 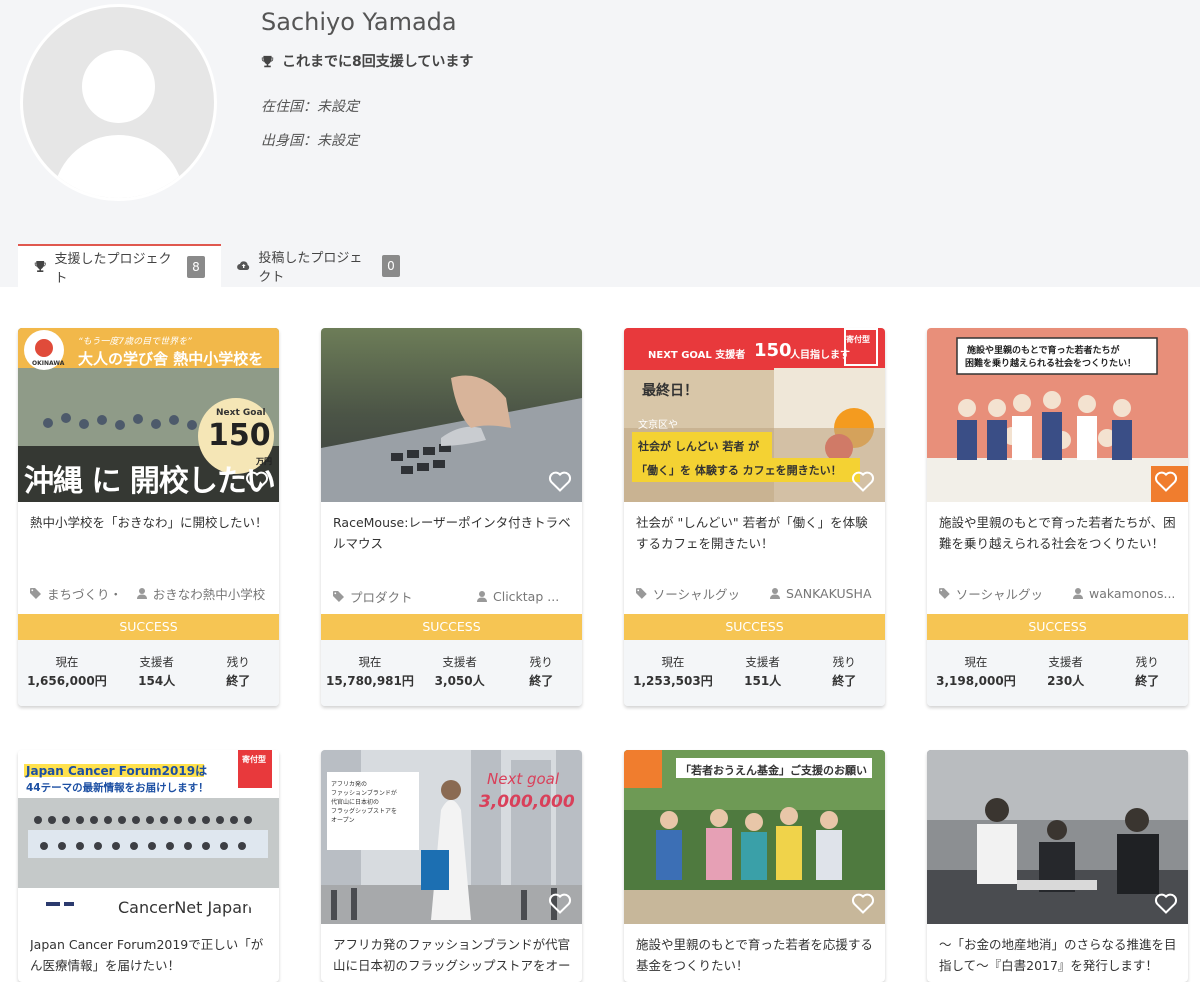 I want to click on stat-current: 現在 1,253,503円, so click(x=673, y=673).